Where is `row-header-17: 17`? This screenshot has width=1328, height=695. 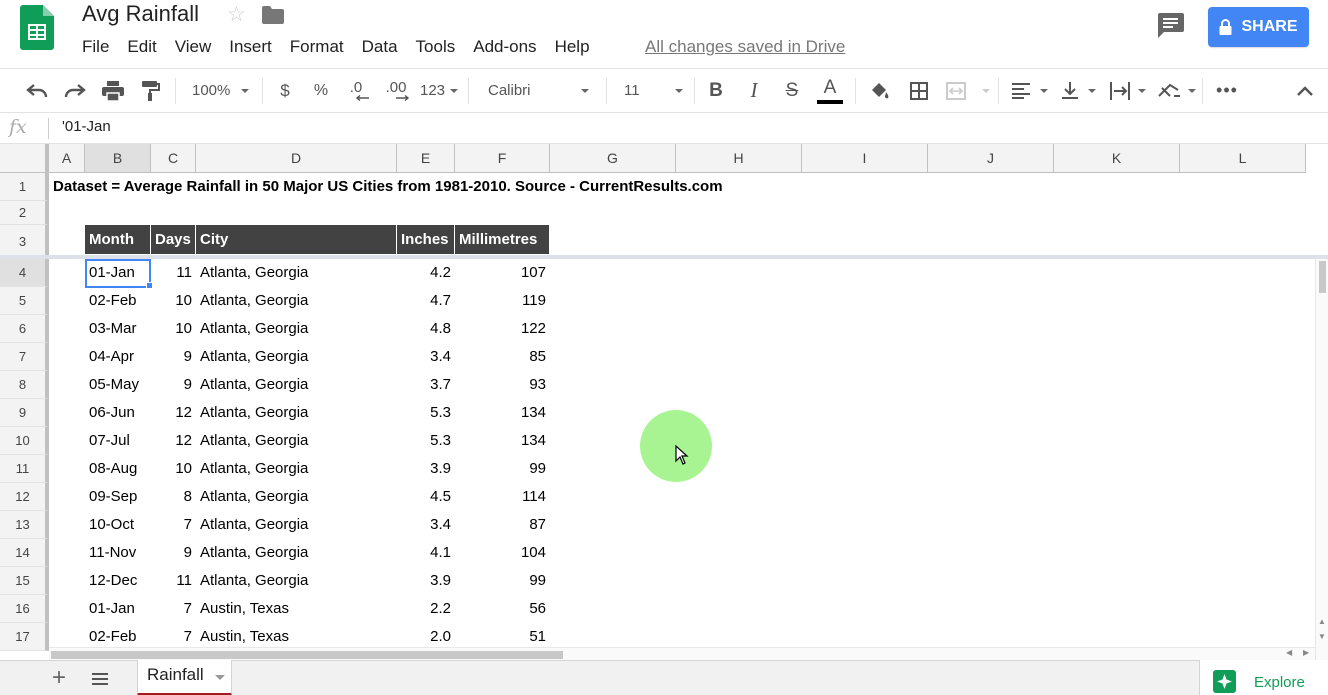
row-header-17: 17 is located at coordinates (24, 637).